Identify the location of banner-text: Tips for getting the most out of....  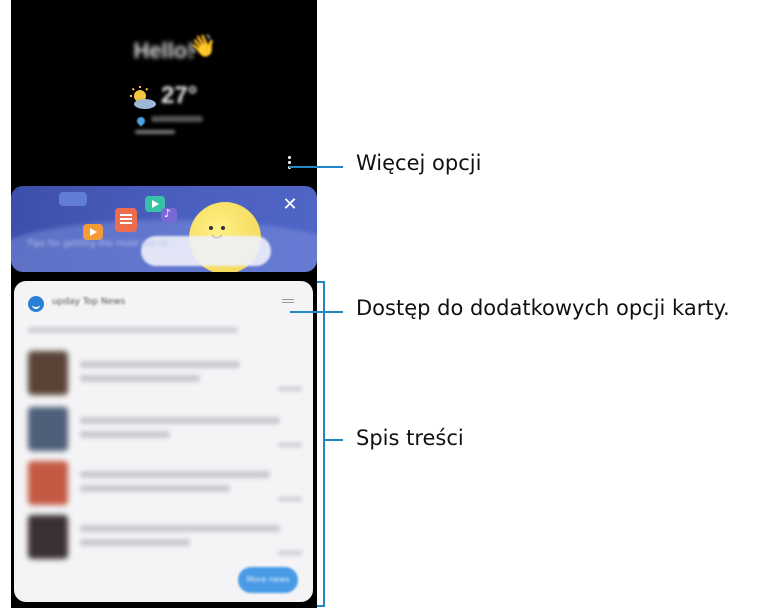
(101, 244).